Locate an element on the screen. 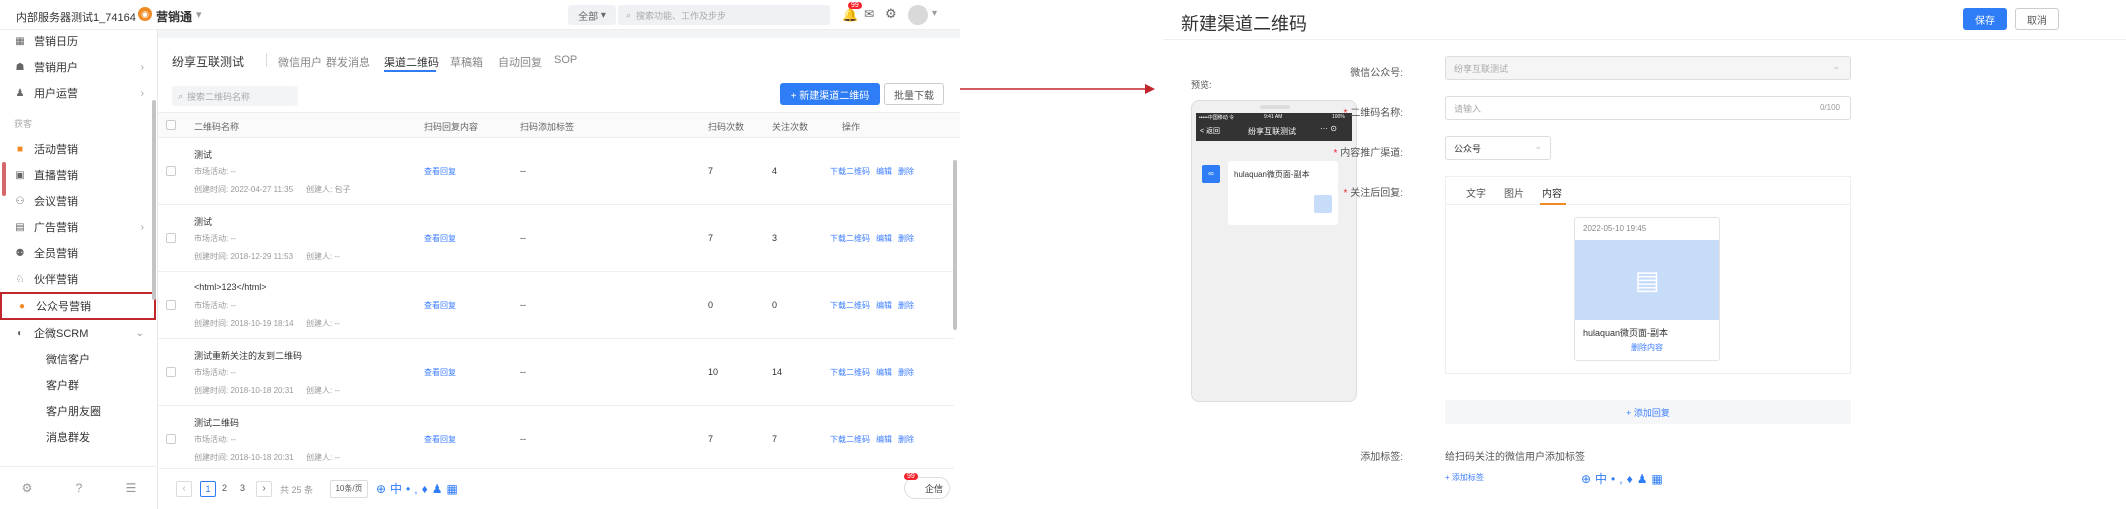  qrcode-search-input: ⌕ 搜索二维码名称 is located at coordinates (235, 96).